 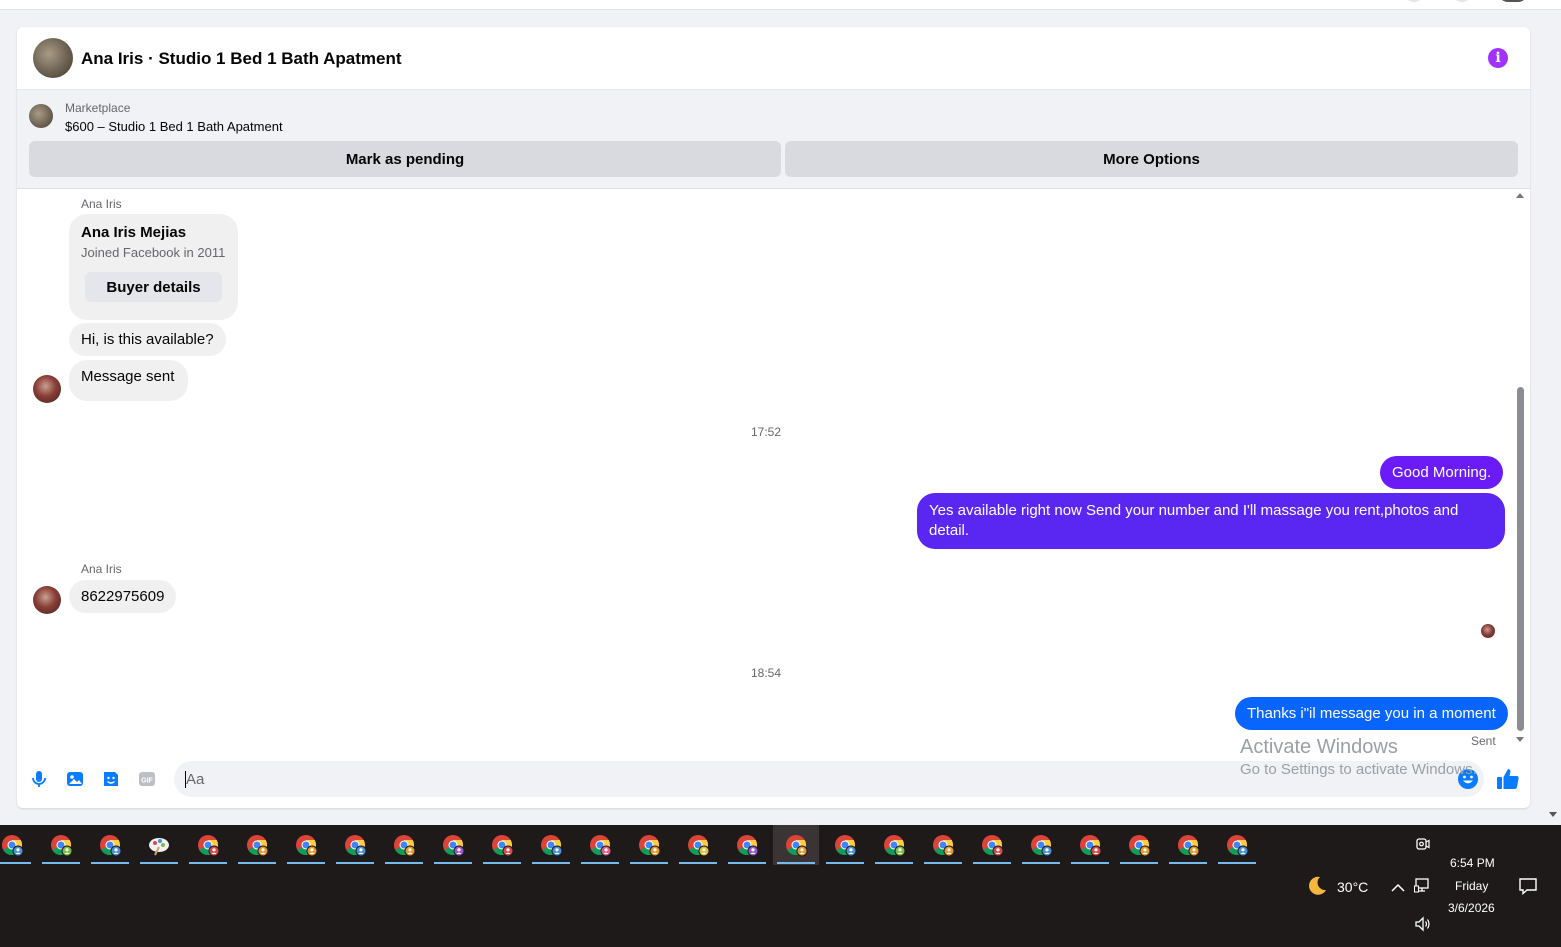 I want to click on info-icon: i, so click(x=1498, y=58).